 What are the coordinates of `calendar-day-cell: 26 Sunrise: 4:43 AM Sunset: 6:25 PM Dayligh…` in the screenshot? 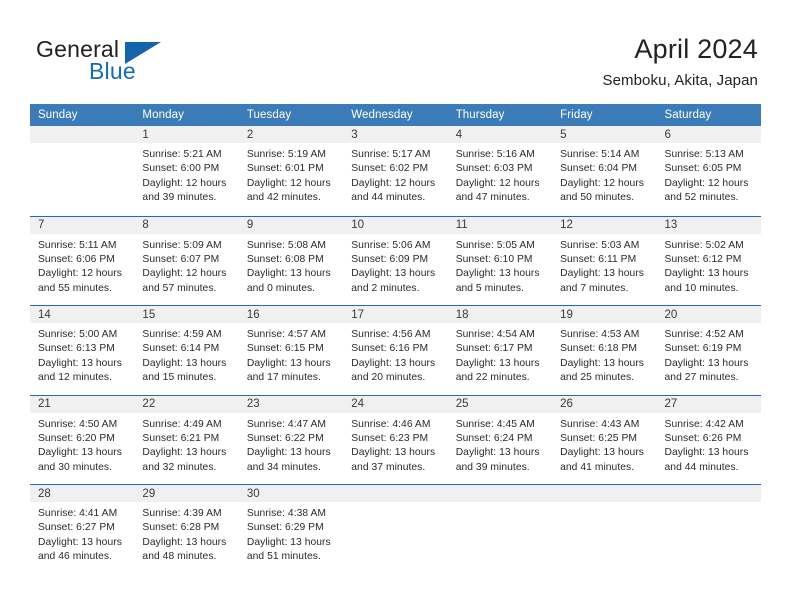 It's located at (604, 439).